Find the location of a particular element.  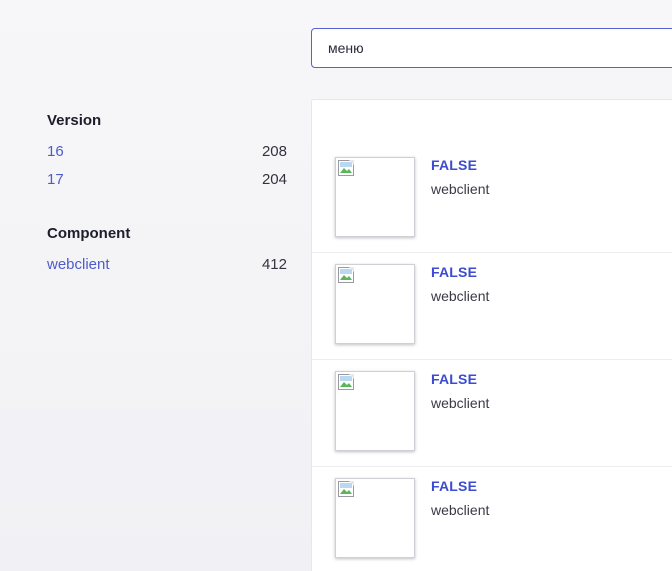

facet-link-component-webclient: webclient is located at coordinates (78, 268).